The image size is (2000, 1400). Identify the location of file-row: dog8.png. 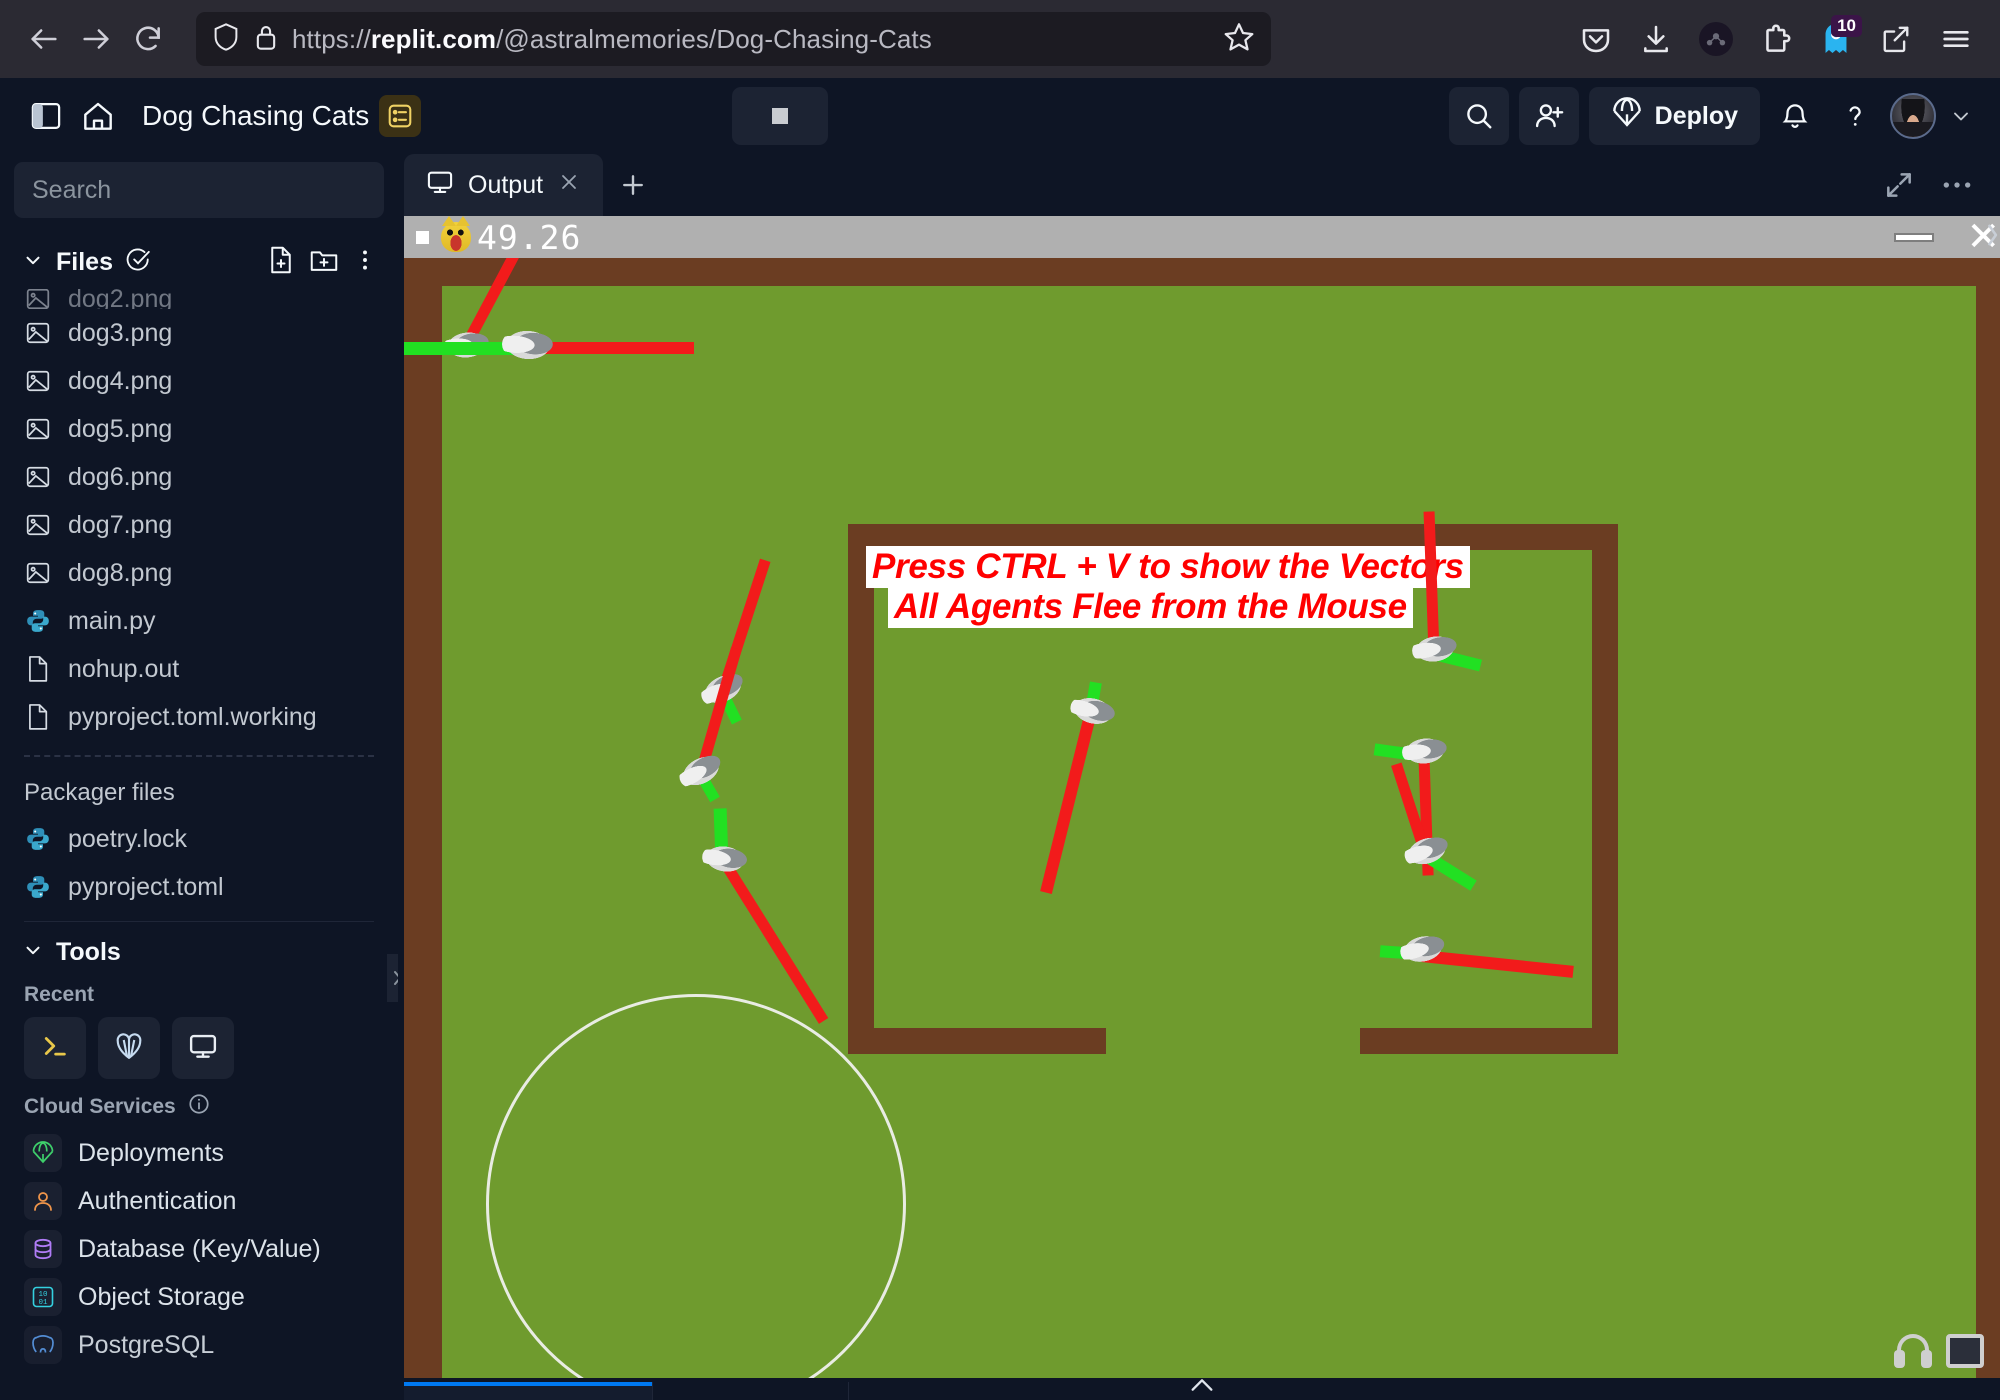
(199, 573).